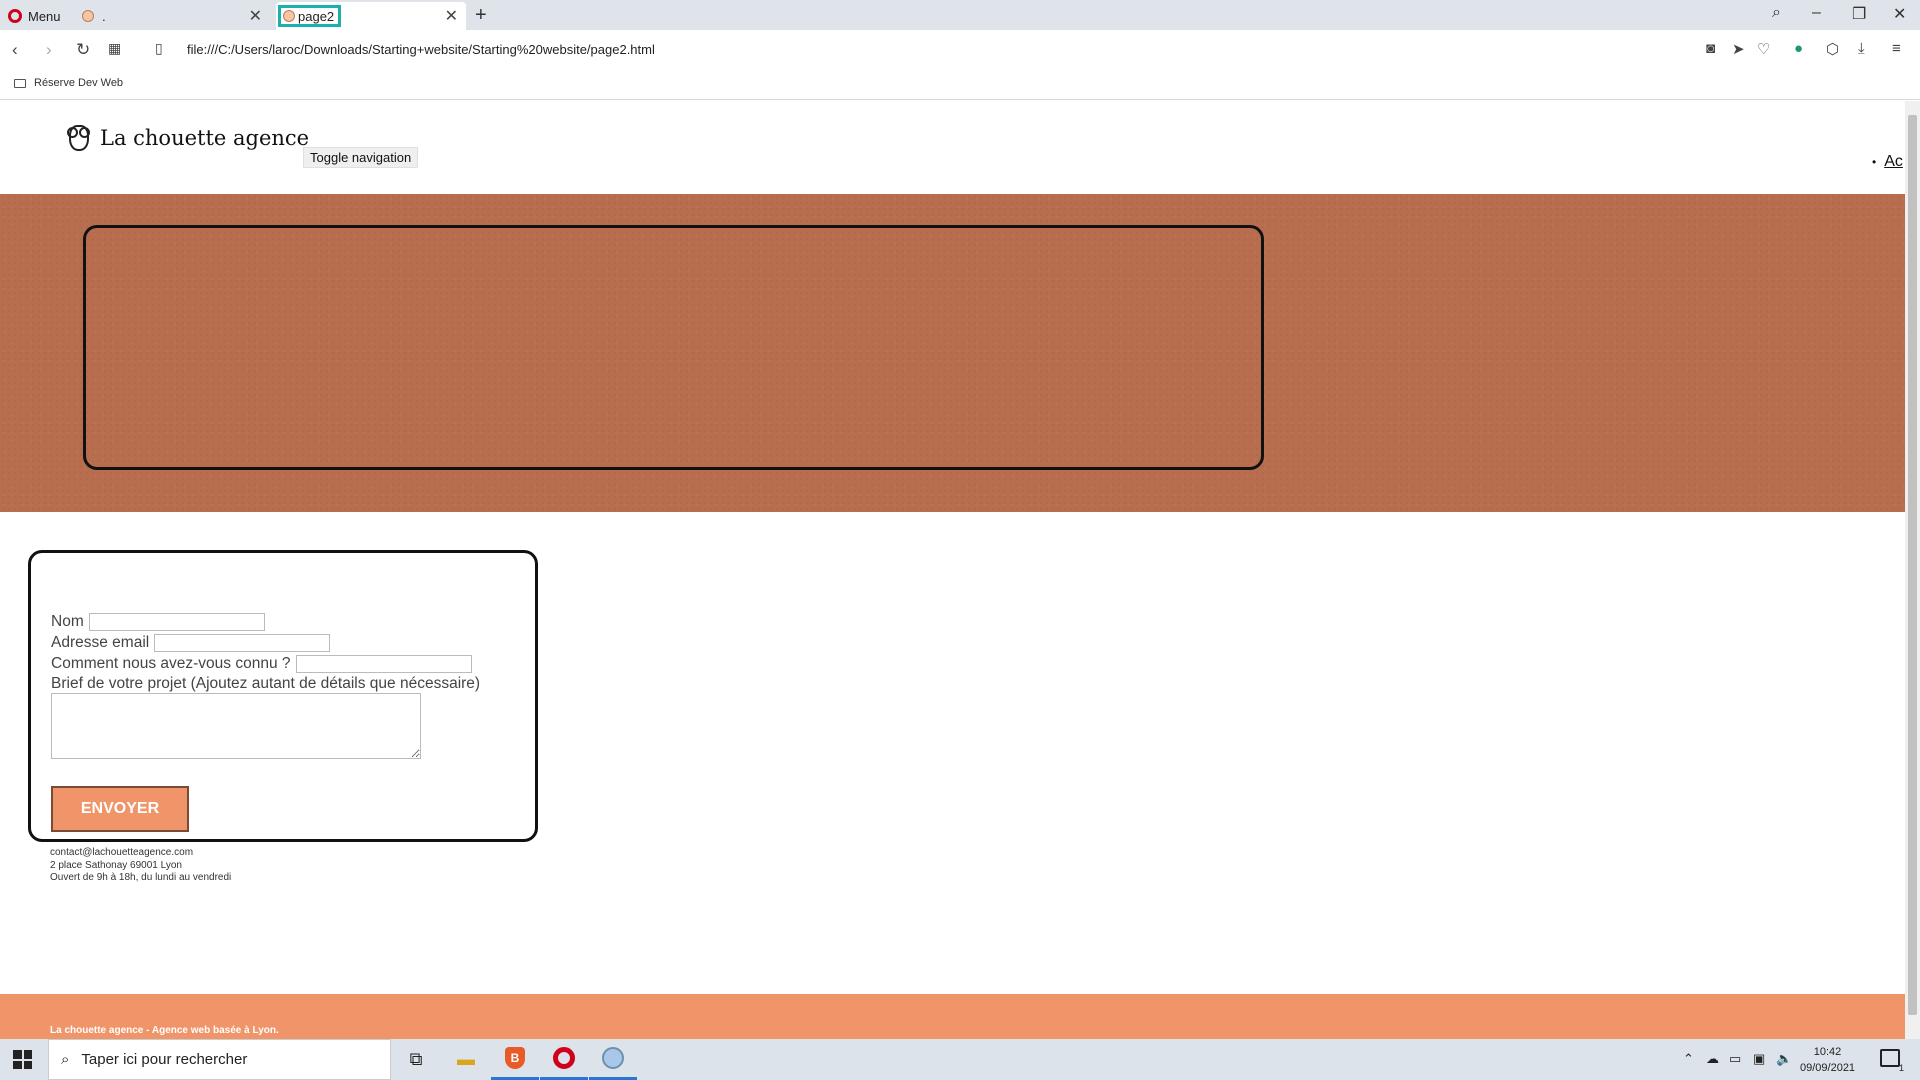 This screenshot has width=1920, height=1080. I want to click on restore-icon: ❐, so click(1859, 14).